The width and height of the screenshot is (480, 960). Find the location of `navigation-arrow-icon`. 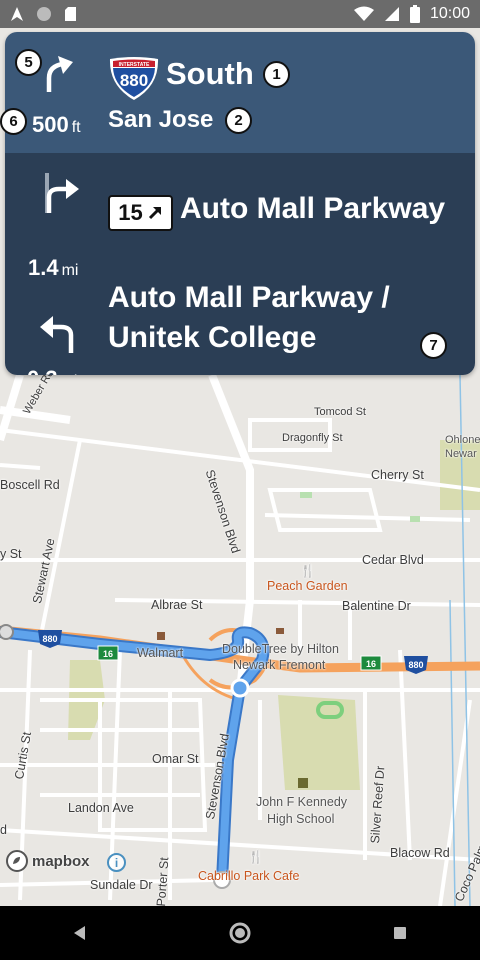

navigation-arrow-icon is located at coordinates (17, 14).